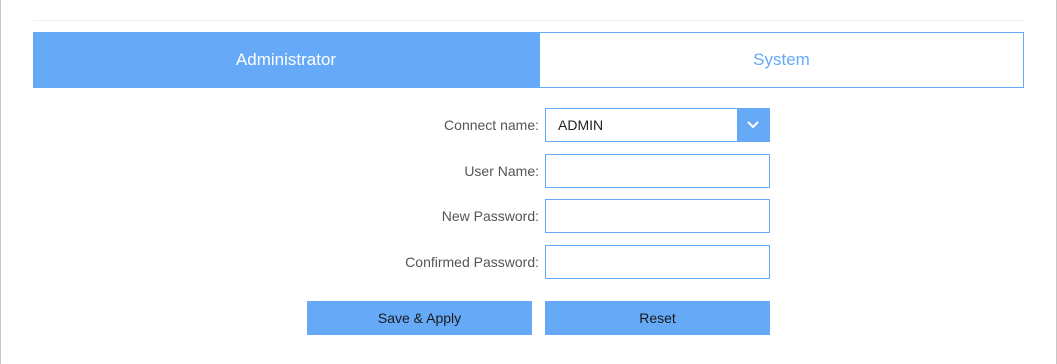 Image resolution: width=1057 pixels, height=364 pixels. I want to click on tab-administrator: Administrator, so click(286, 60).